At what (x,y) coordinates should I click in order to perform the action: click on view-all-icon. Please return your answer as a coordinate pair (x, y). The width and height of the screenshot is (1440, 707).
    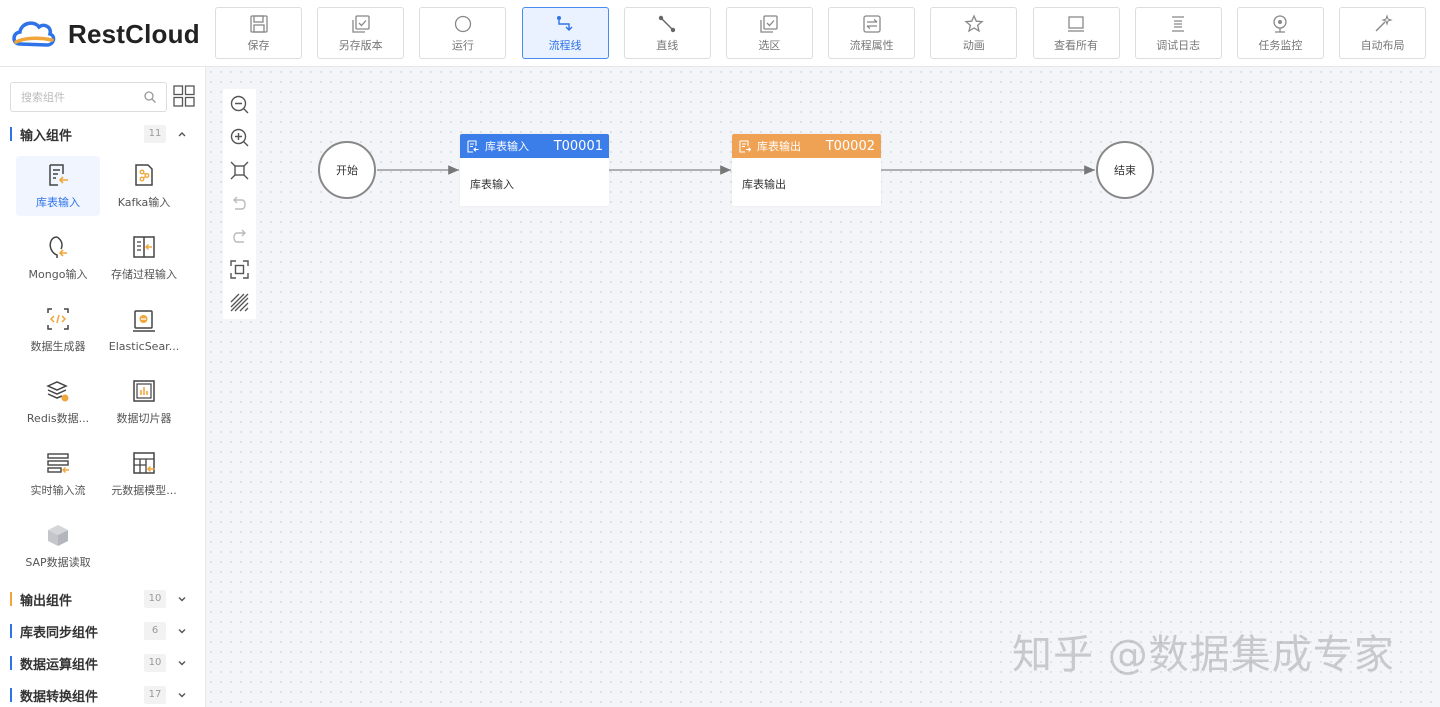
    Looking at the image, I should click on (1076, 23).